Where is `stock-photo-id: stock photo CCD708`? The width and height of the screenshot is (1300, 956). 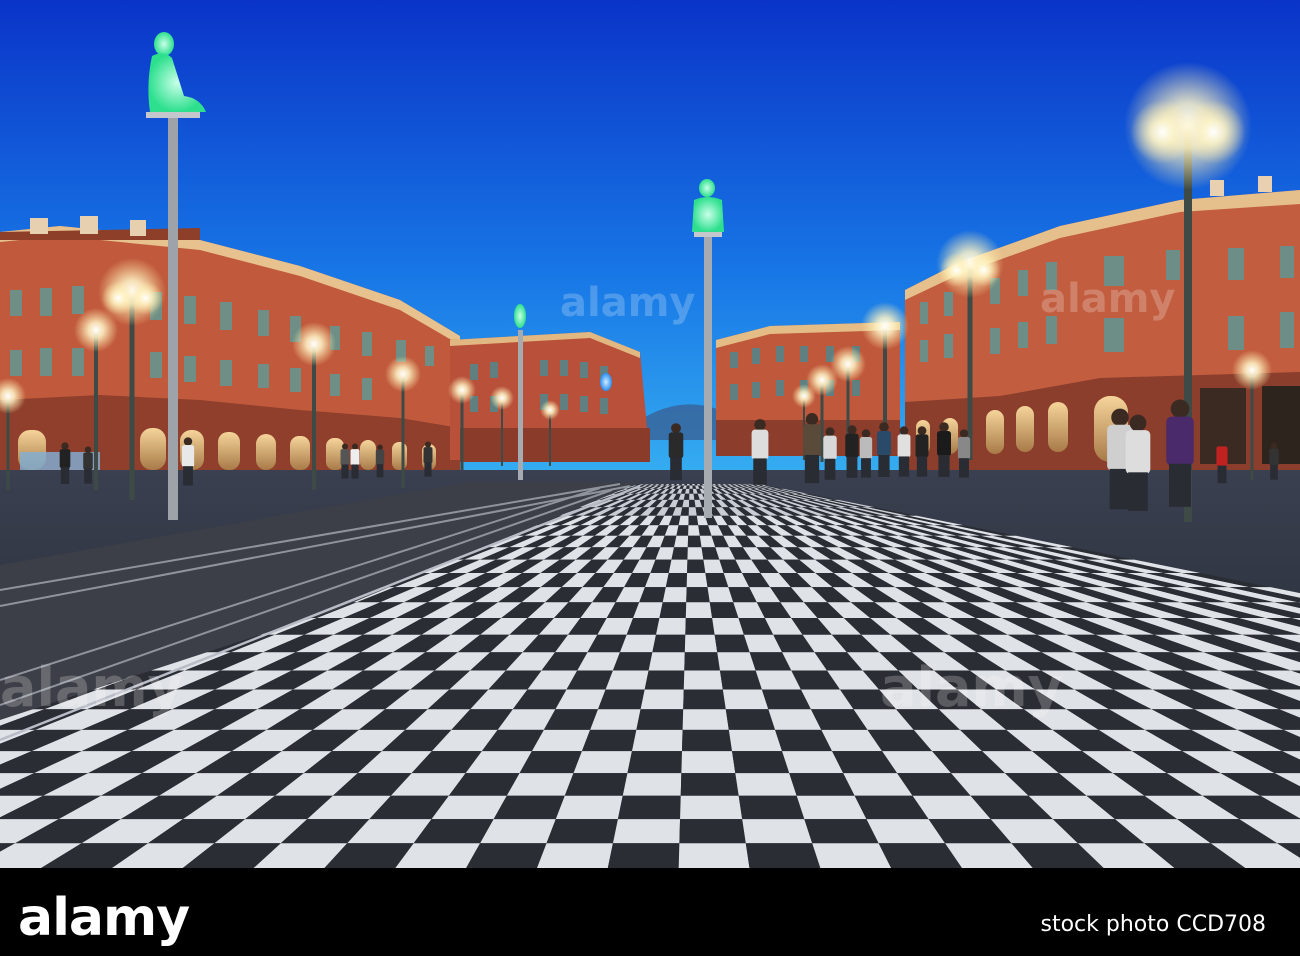 stock-photo-id: stock photo CCD708 is located at coordinates (1154, 924).